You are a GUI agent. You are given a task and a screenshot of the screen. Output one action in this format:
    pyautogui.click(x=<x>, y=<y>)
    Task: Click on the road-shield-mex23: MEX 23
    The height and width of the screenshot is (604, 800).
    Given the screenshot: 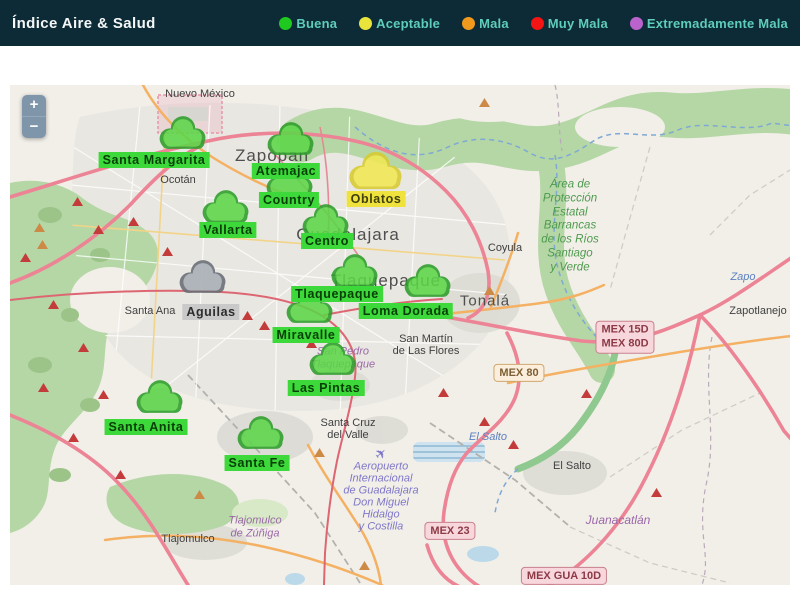 What is the action you would take?
    pyautogui.click(x=450, y=531)
    